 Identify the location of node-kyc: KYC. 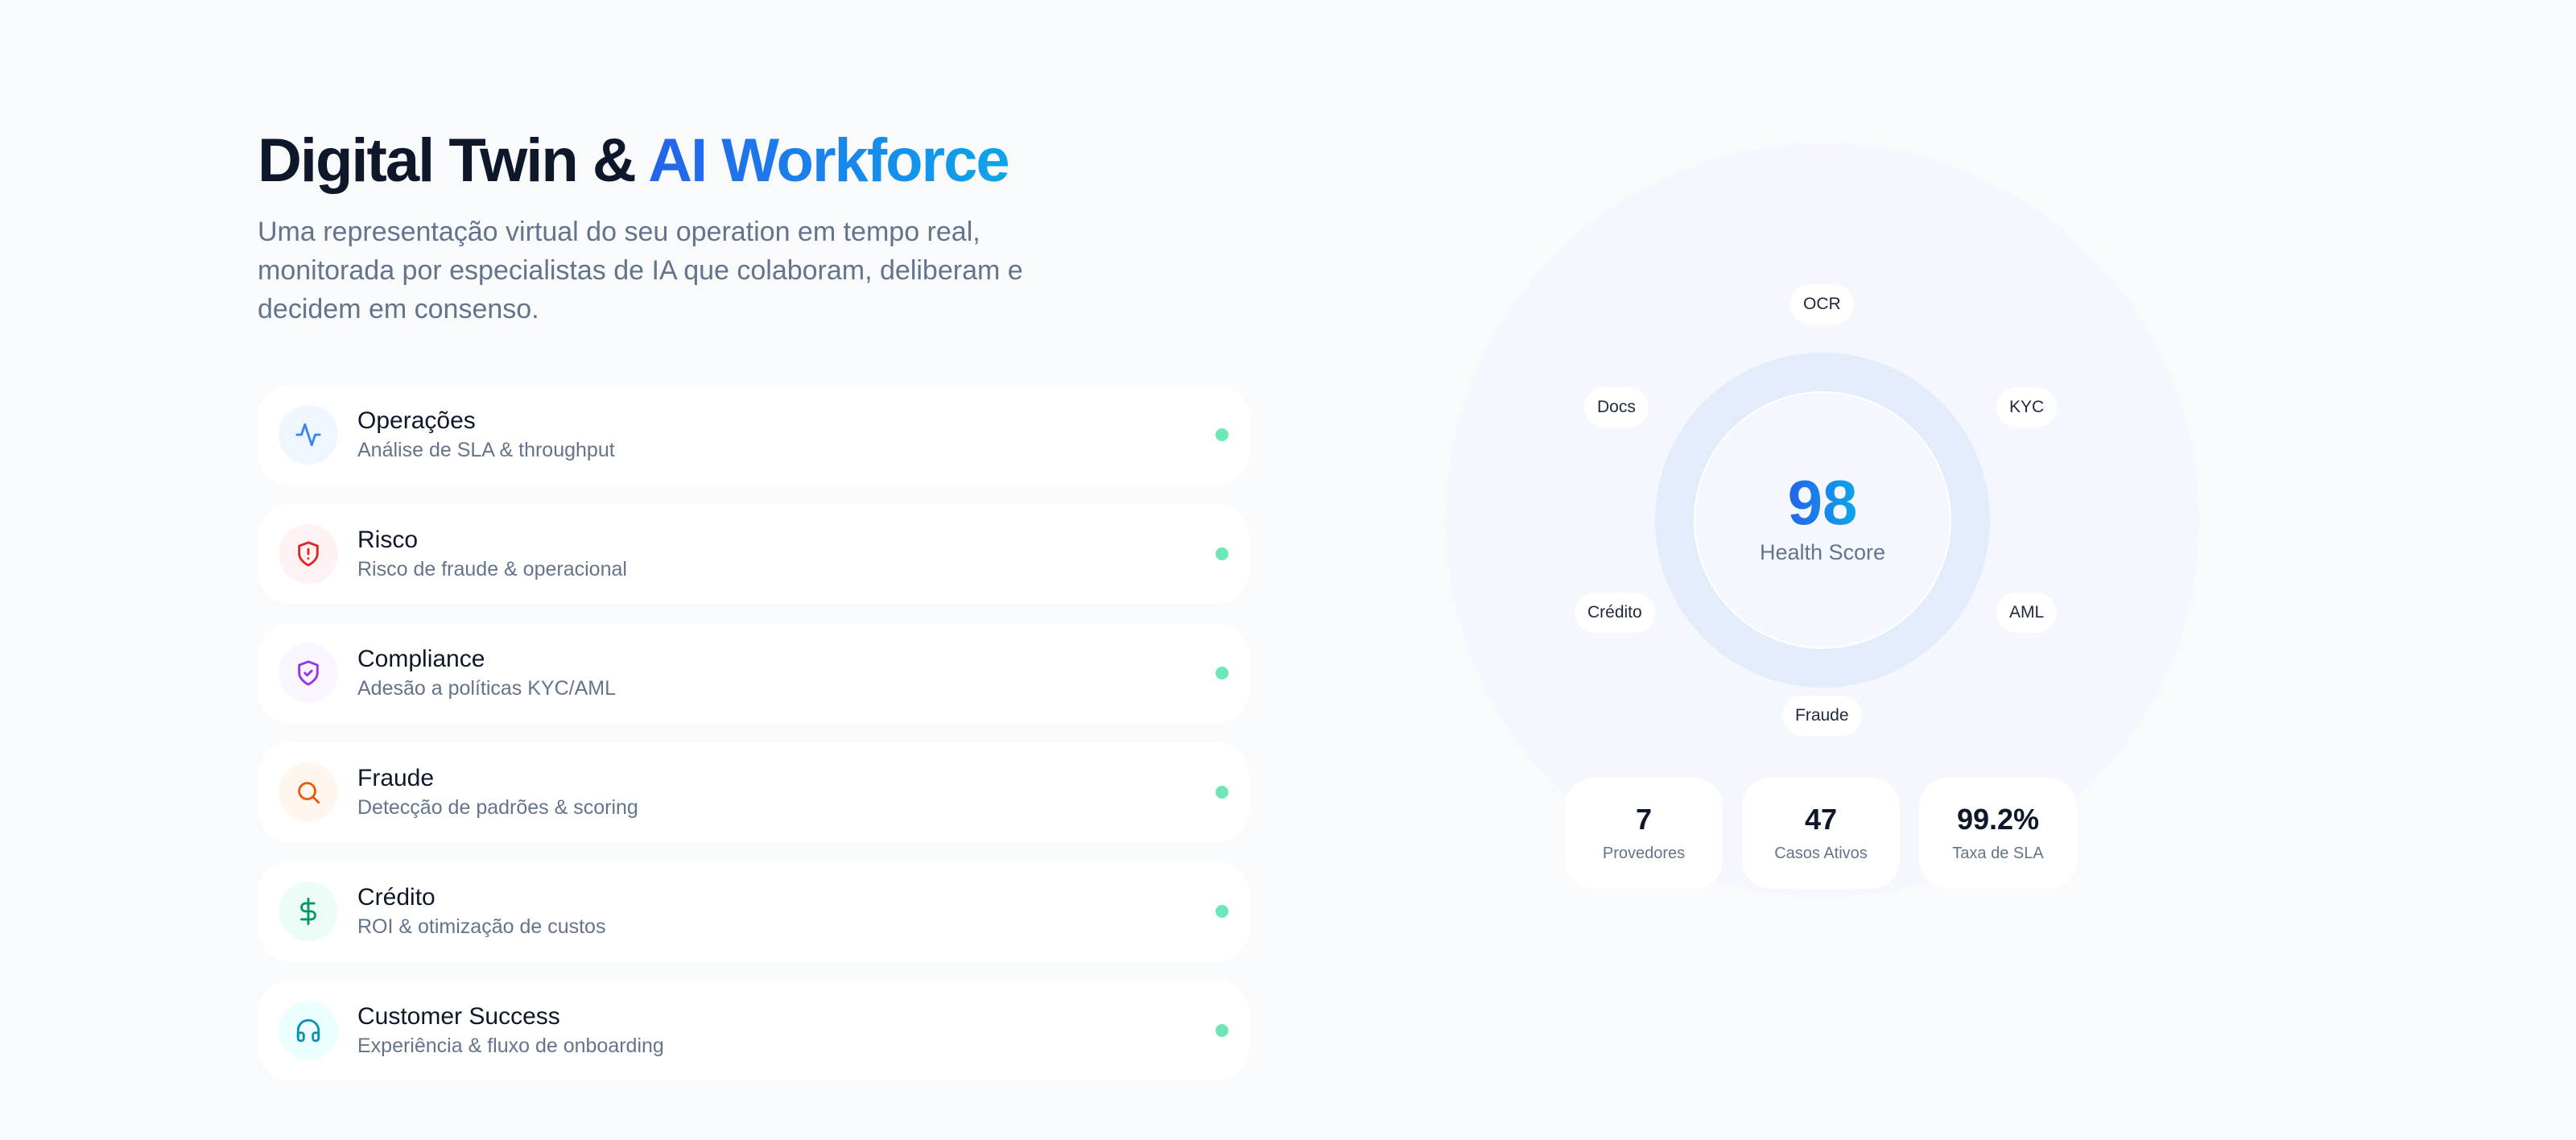
(2027, 407).